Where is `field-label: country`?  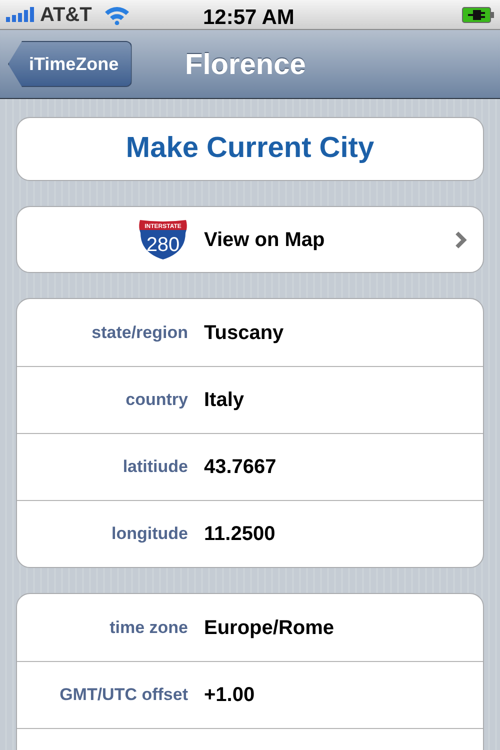 field-label: country is located at coordinates (156, 400).